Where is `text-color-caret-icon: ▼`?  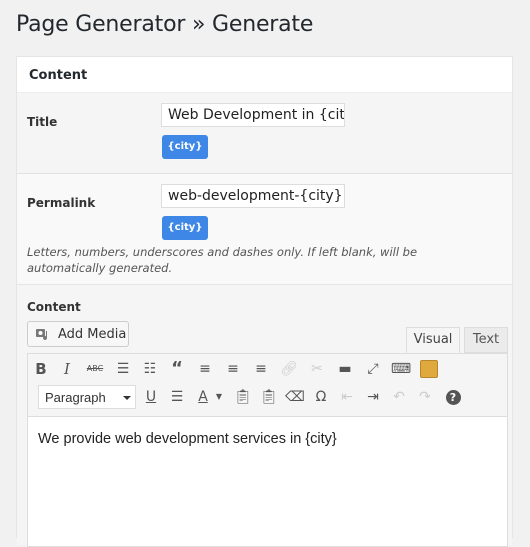 text-color-caret-icon: ▼ is located at coordinates (219, 397).